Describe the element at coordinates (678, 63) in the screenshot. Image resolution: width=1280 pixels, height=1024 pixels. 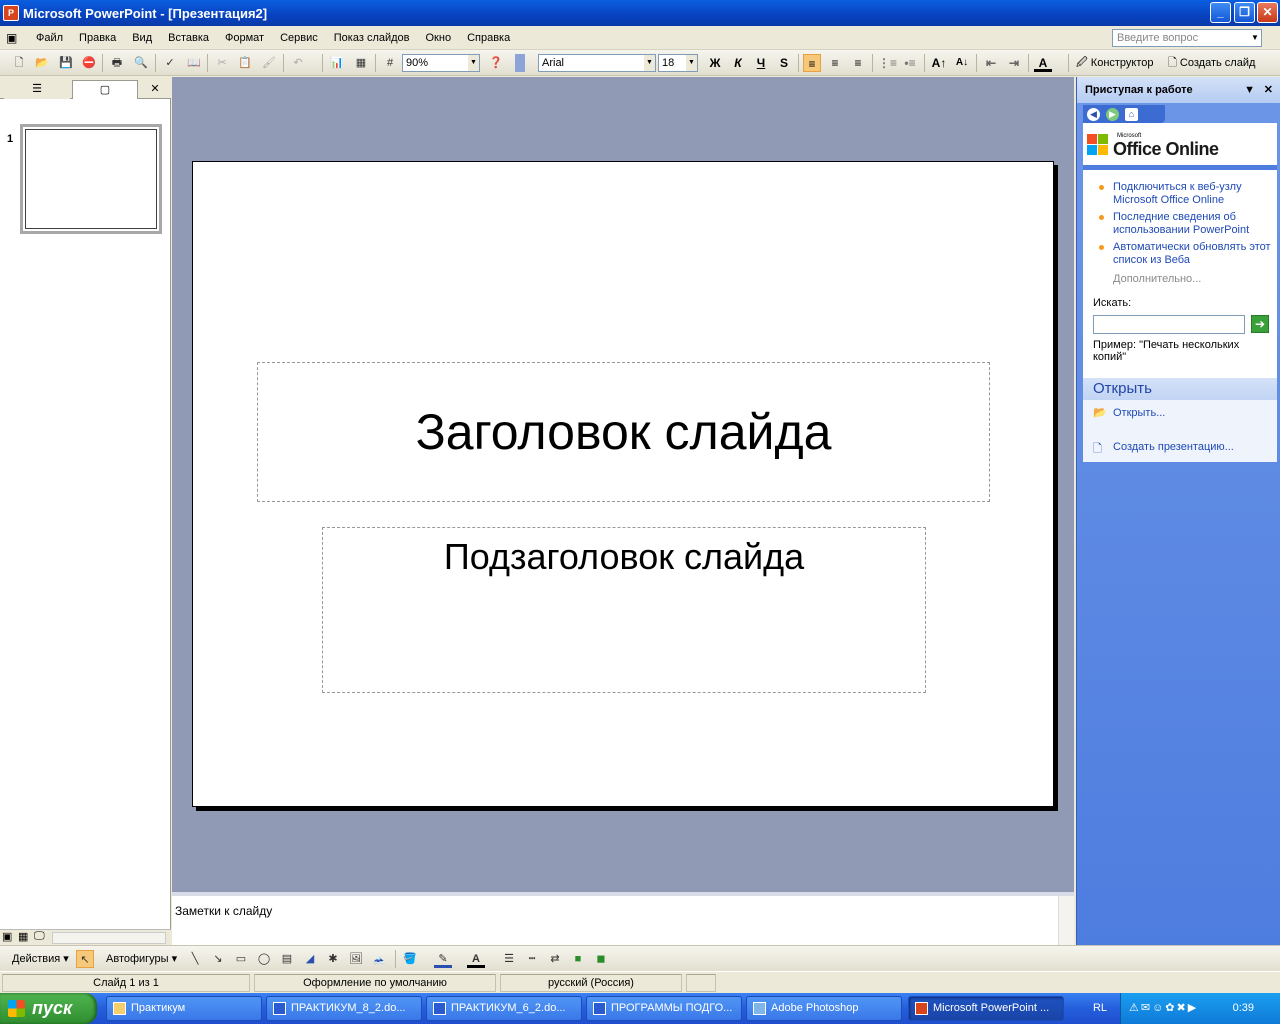
I see `font-size-combo: 18 ▼` at that location.